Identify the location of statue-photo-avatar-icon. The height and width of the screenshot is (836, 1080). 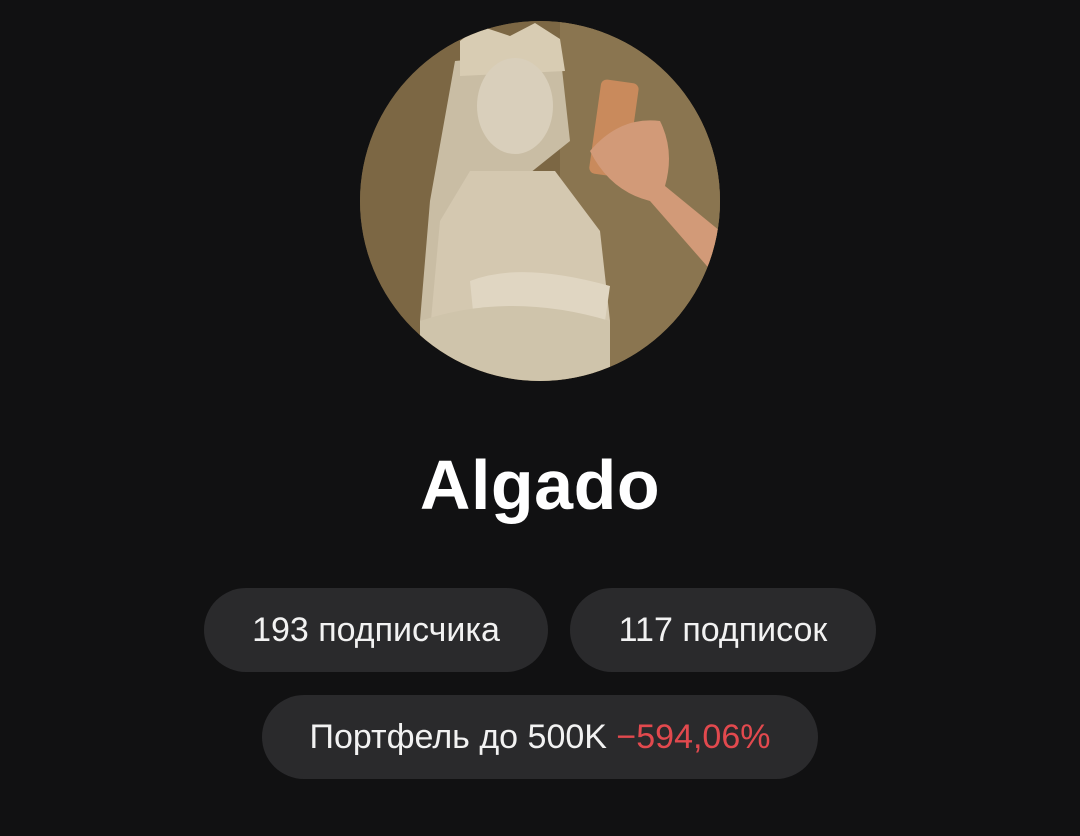
(540, 201).